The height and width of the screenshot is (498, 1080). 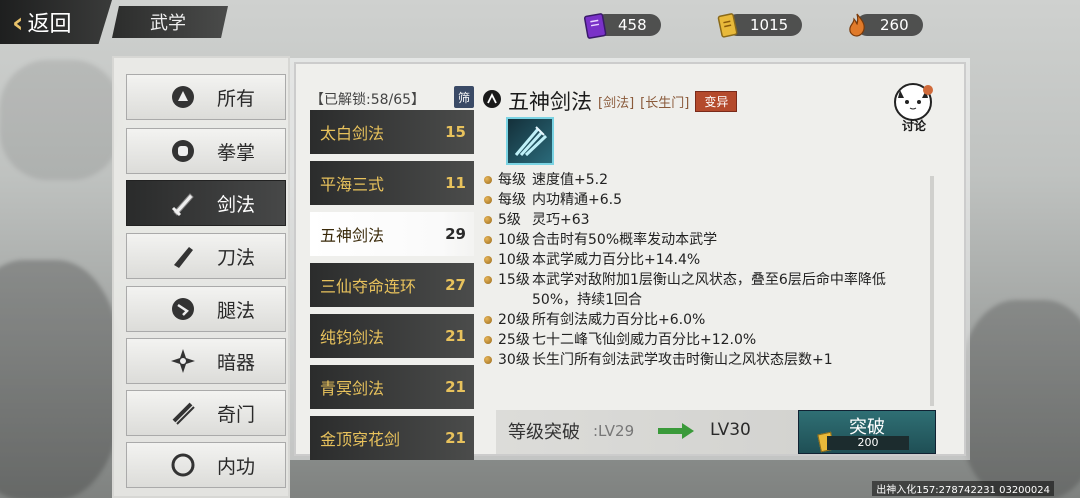 What do you see at coordinates (727, 25) in the screenshot?
I see `gold-token-icon` at bounding box center [727, 25].